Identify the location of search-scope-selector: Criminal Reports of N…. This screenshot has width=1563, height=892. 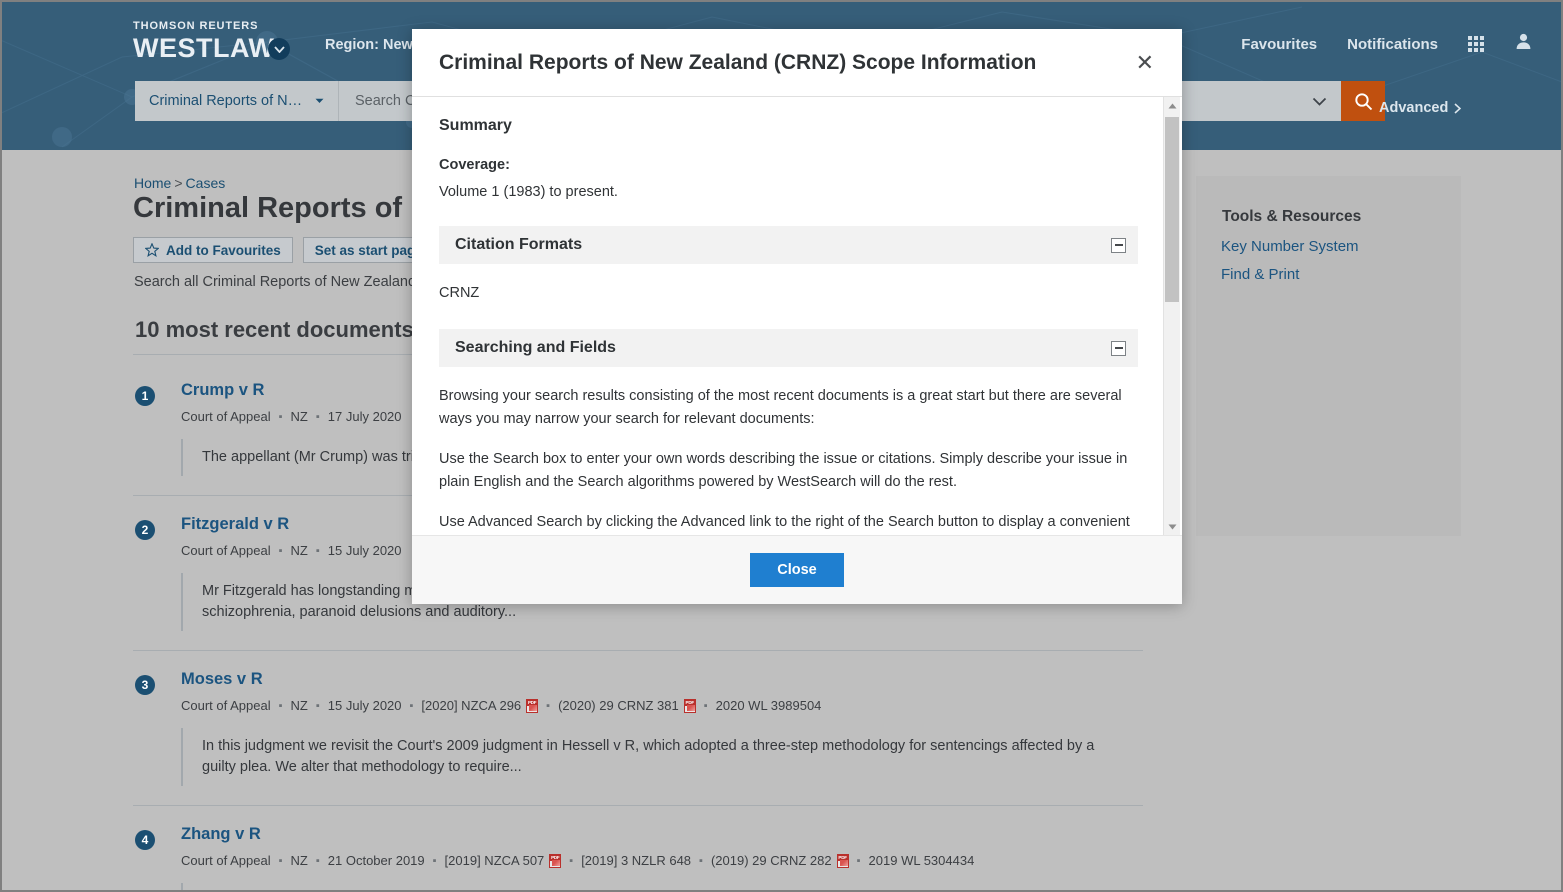
(237, 101).